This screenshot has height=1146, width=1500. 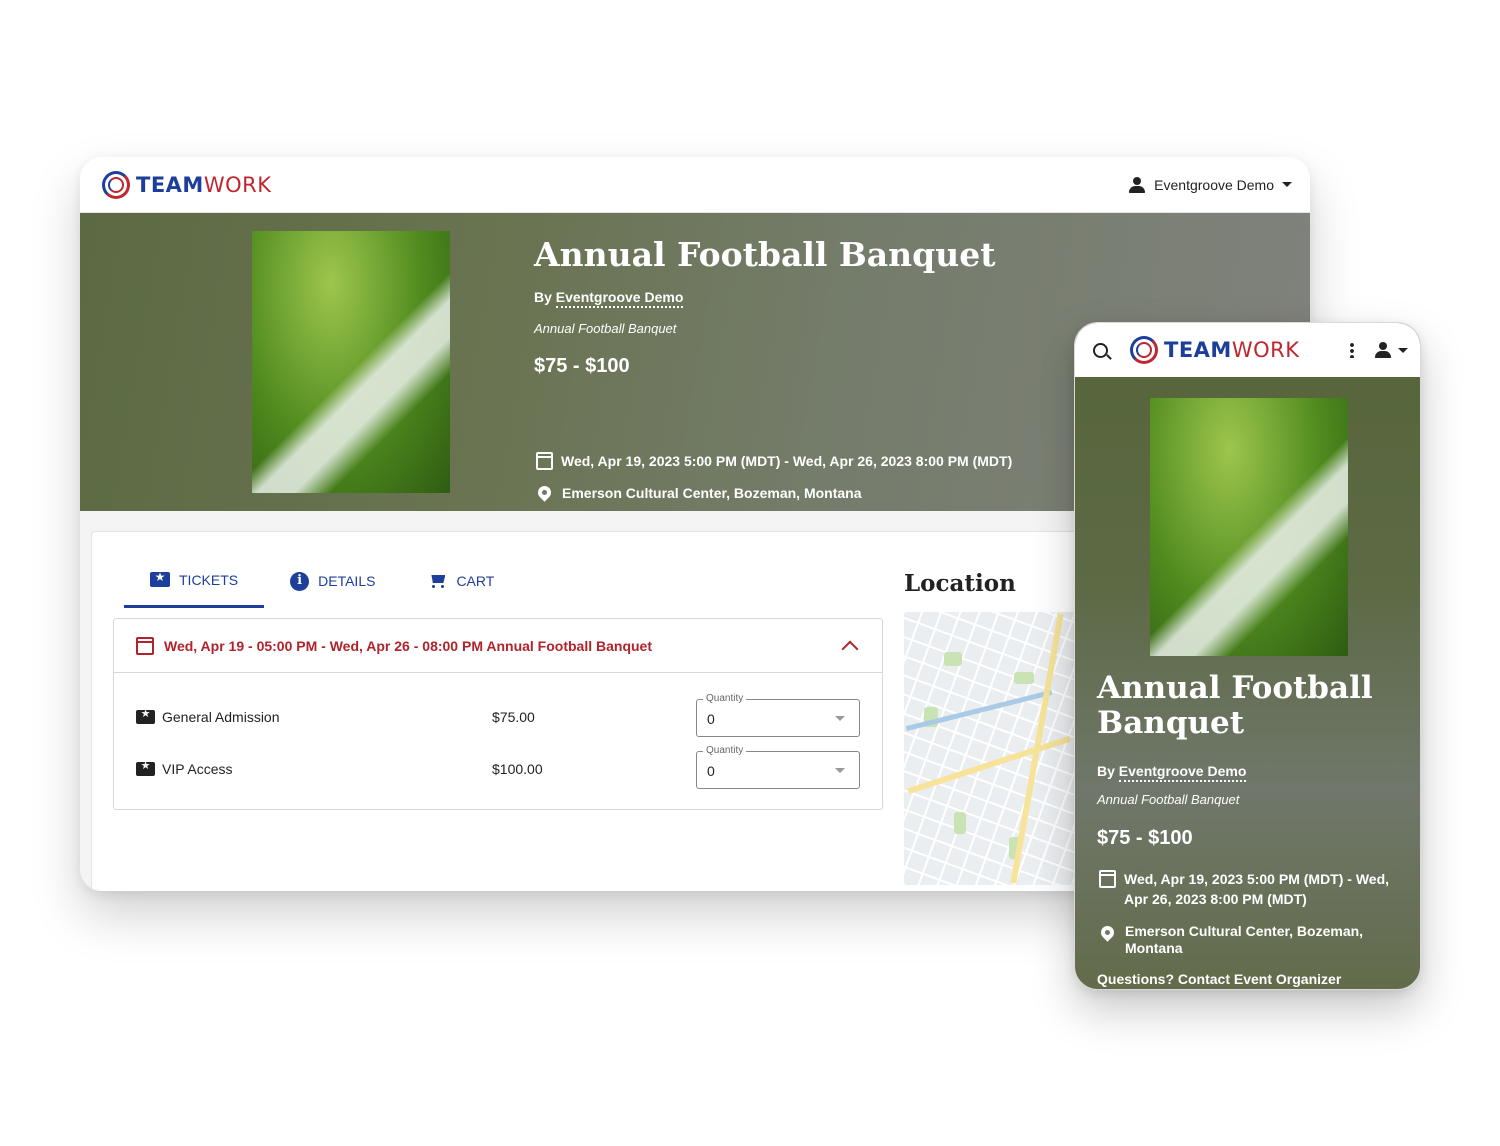 What do you see at coordinates (332, 581) in the screenshot?
I see `tab-details: DETAILS` at bounding box center [332, 581].